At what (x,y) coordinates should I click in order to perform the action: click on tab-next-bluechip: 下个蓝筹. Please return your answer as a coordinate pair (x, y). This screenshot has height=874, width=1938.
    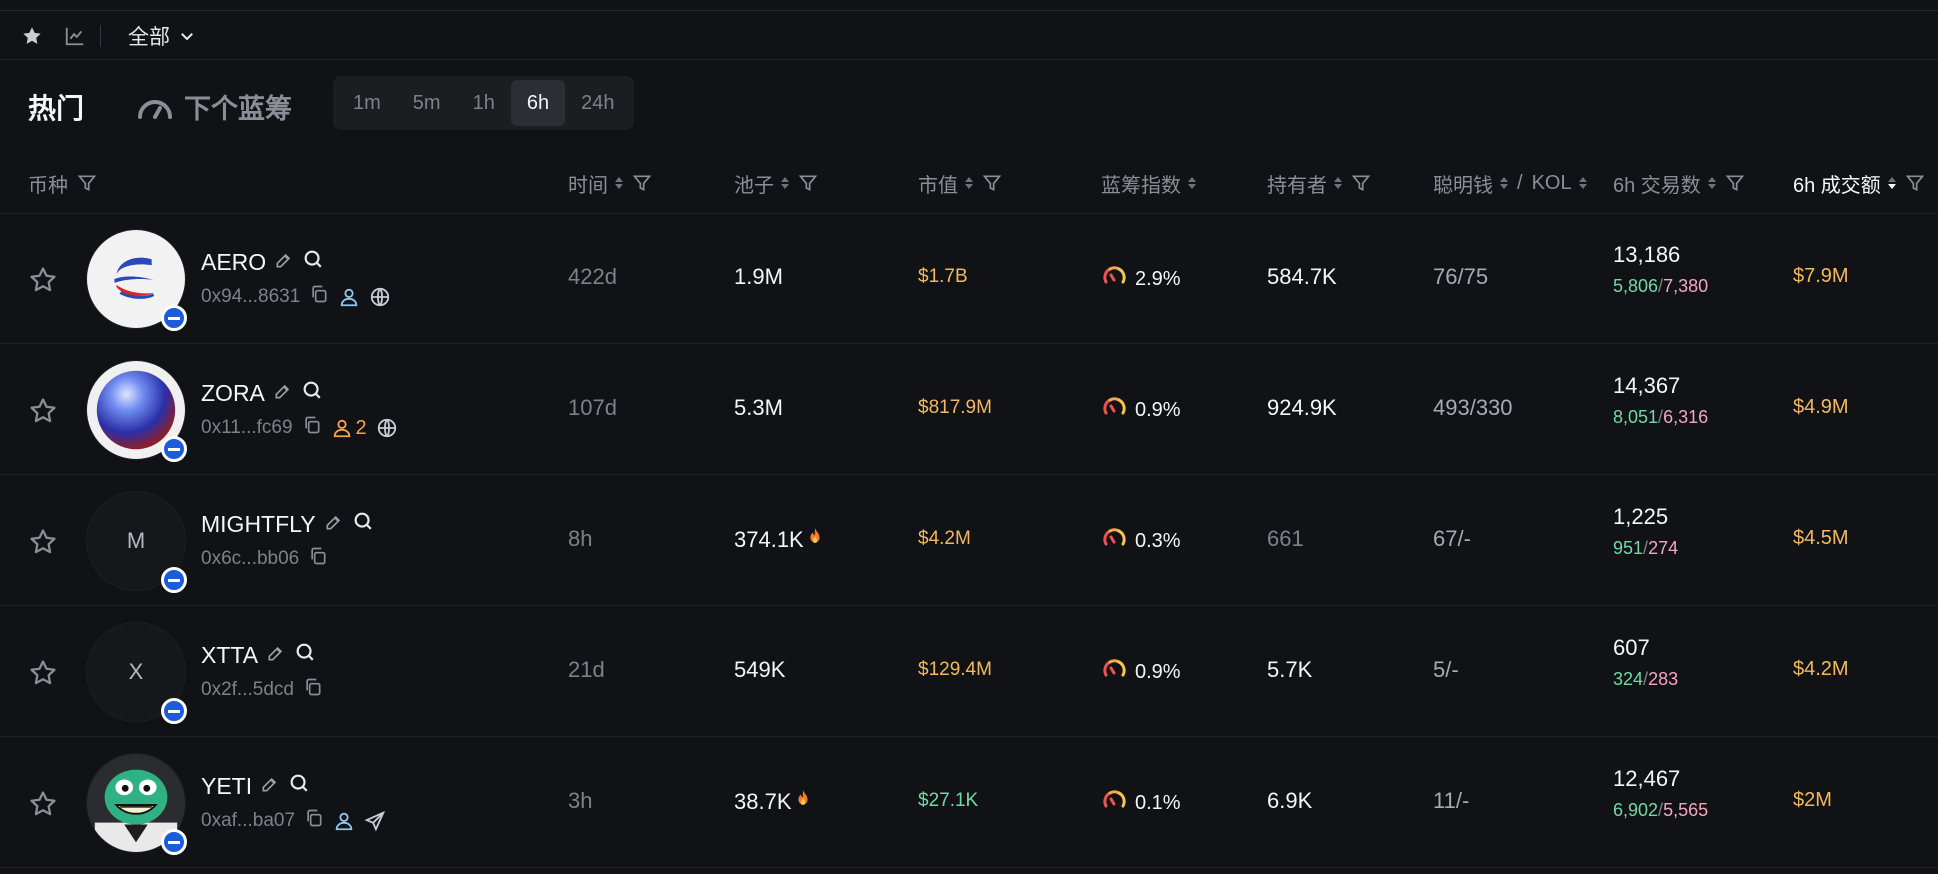
    Looking at the image, I should click on (214, 106).